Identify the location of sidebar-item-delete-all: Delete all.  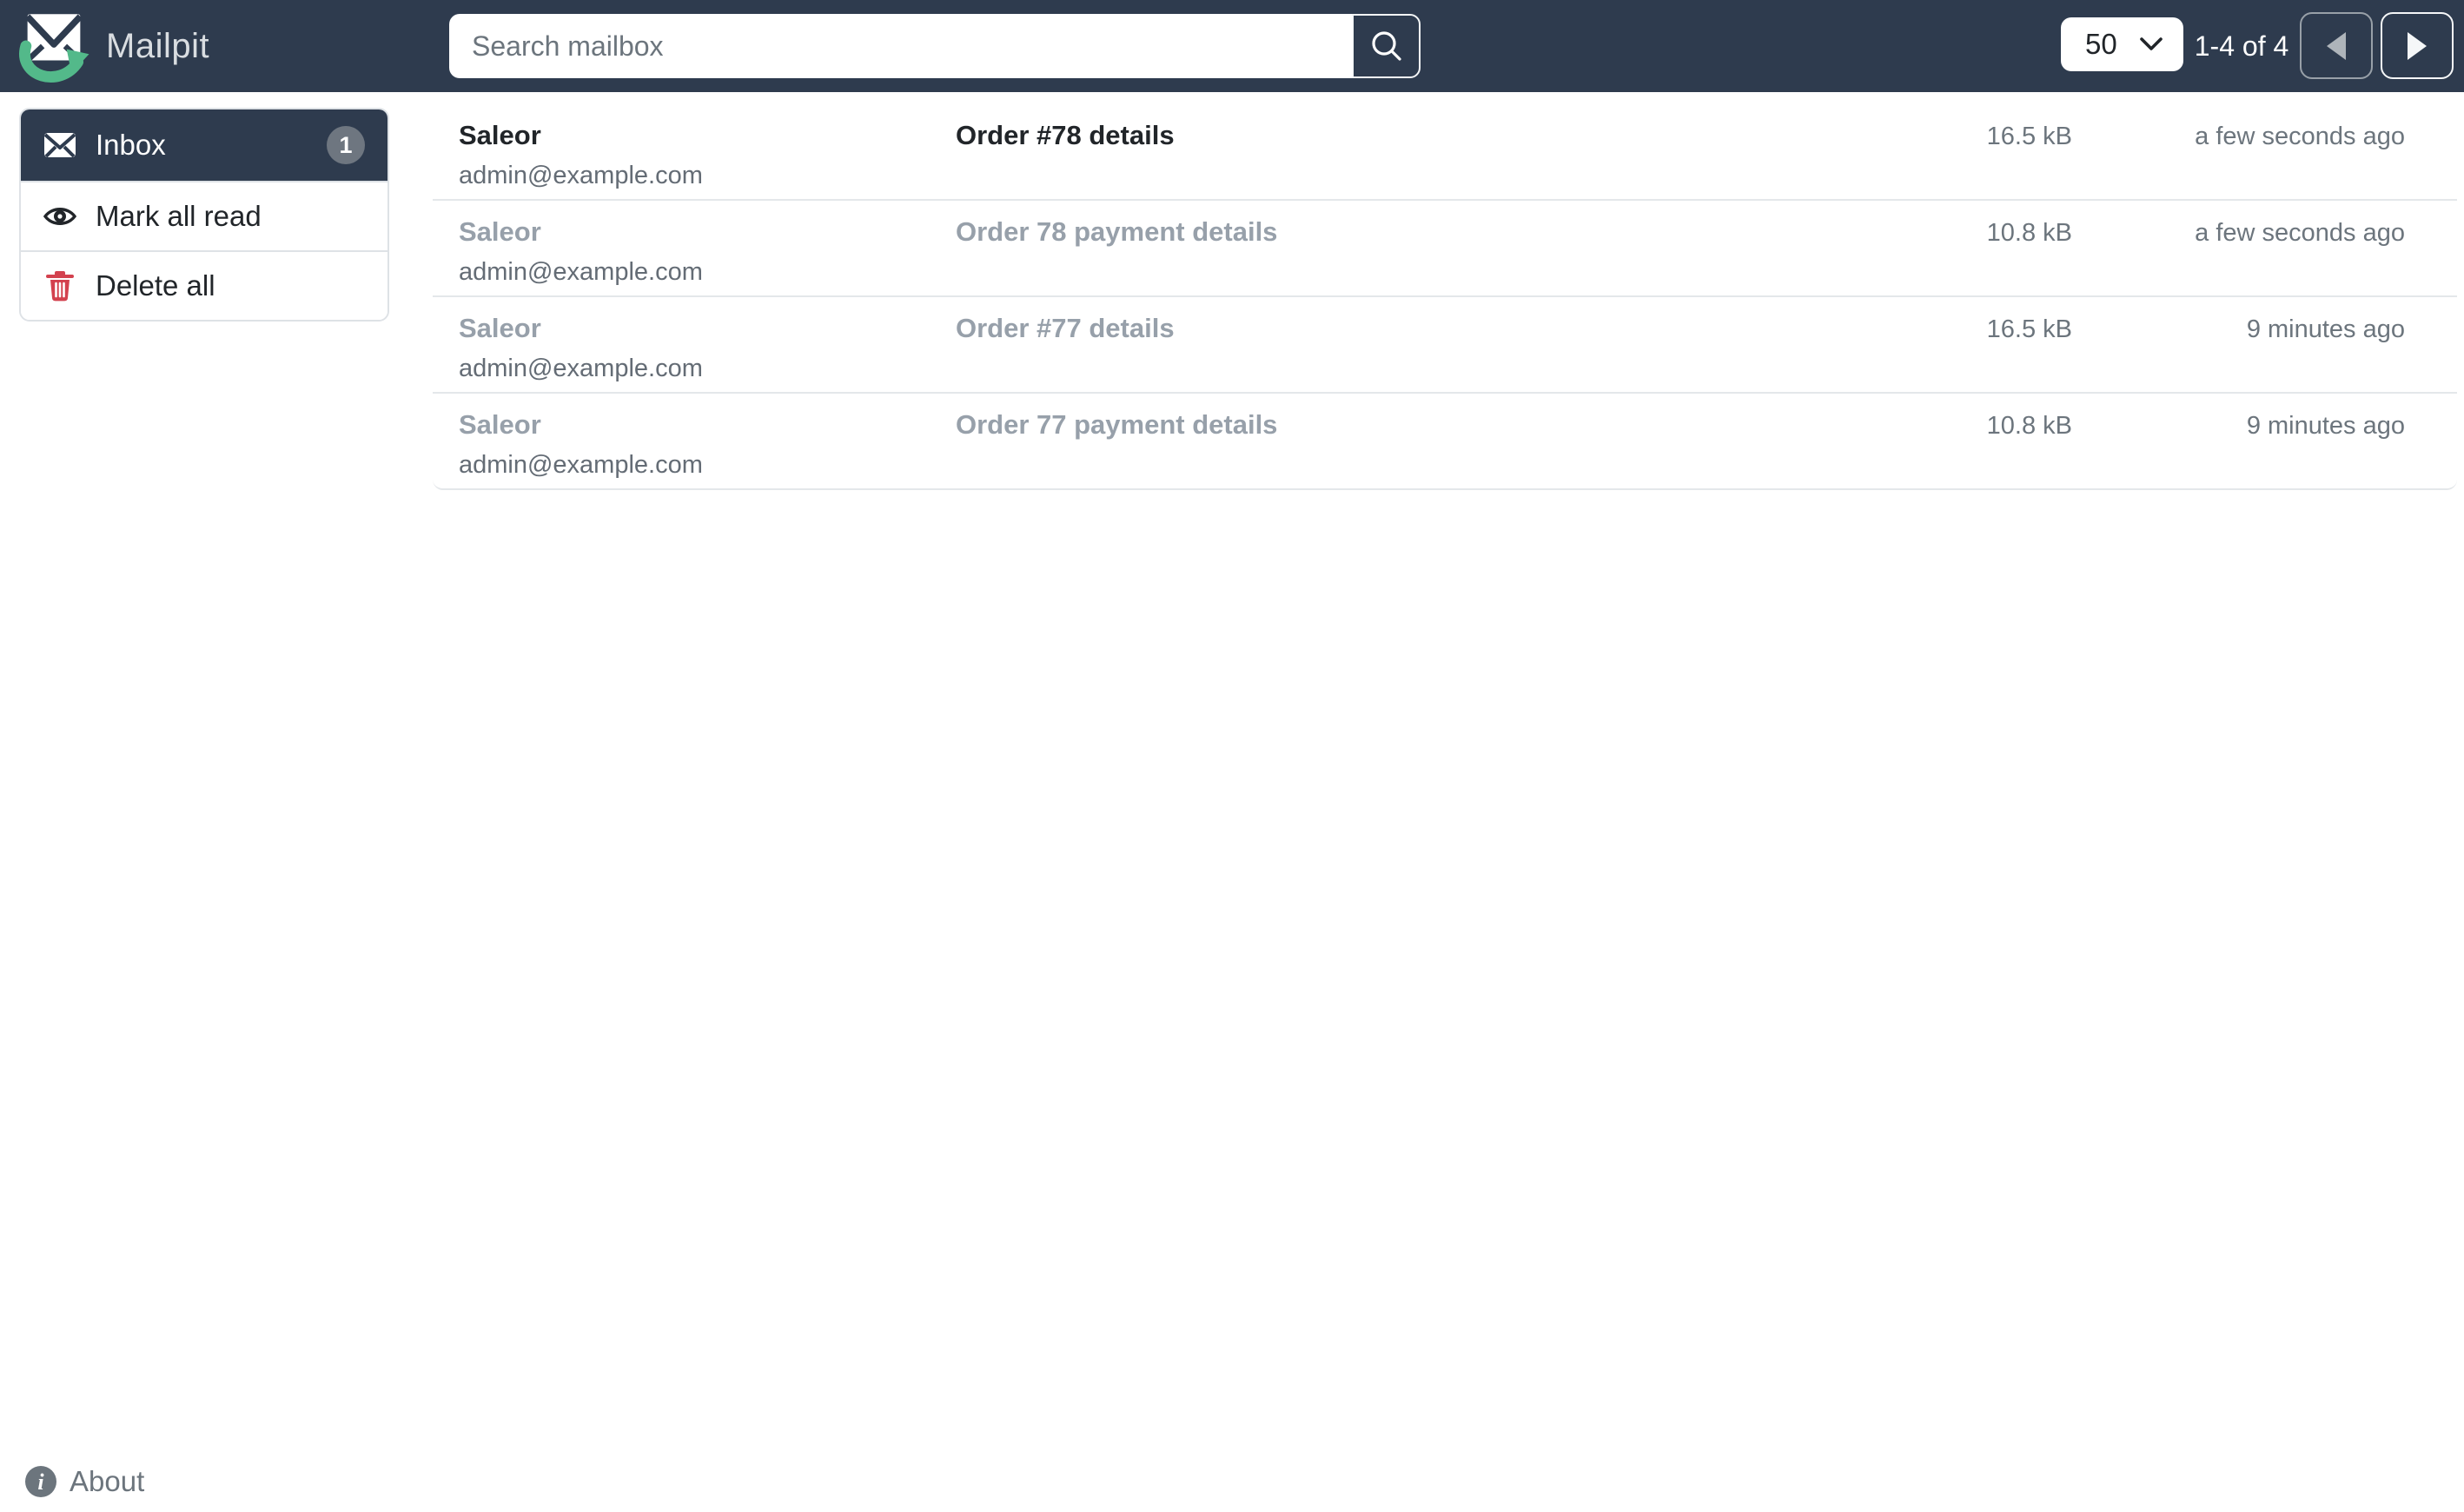
(204, 285).